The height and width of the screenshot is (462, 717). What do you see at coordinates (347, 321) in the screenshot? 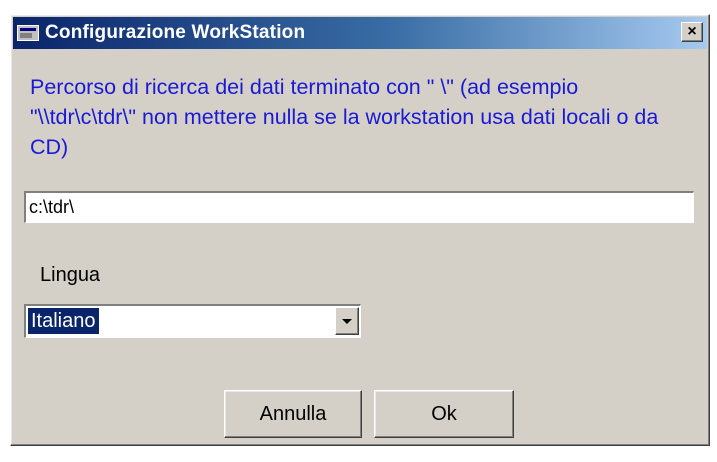
I see `chevron-down-icon` at bounding box center [347, 321].